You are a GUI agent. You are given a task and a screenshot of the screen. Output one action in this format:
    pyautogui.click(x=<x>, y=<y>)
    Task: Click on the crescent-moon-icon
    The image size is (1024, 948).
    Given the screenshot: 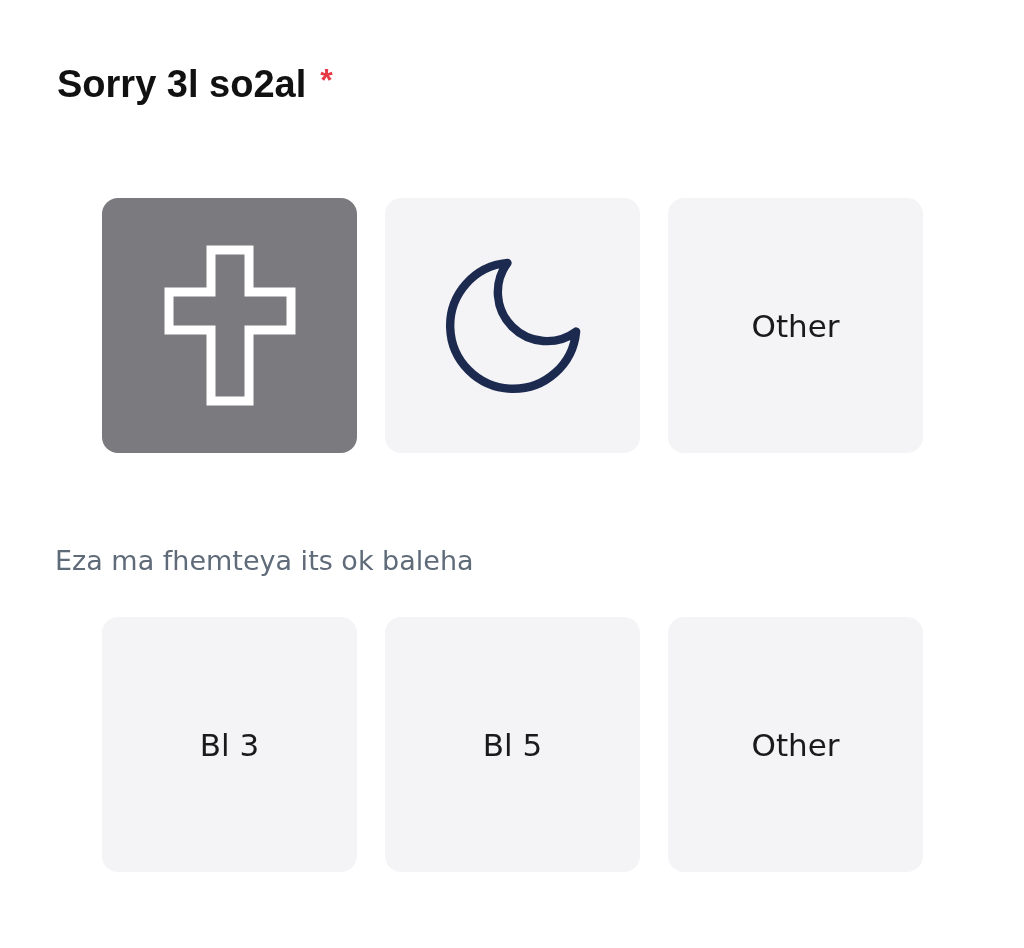 What is the action you would take?
    pyautogui.click(x=512, y=325)
    